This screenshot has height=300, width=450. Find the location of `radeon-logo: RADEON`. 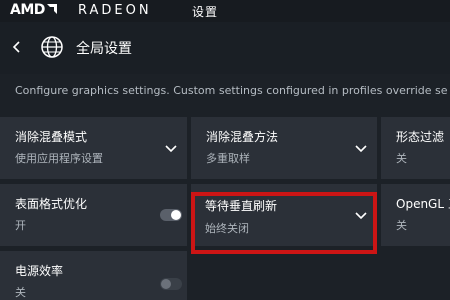

radeon-logo: RADEON is located at coordinates (115, 10).